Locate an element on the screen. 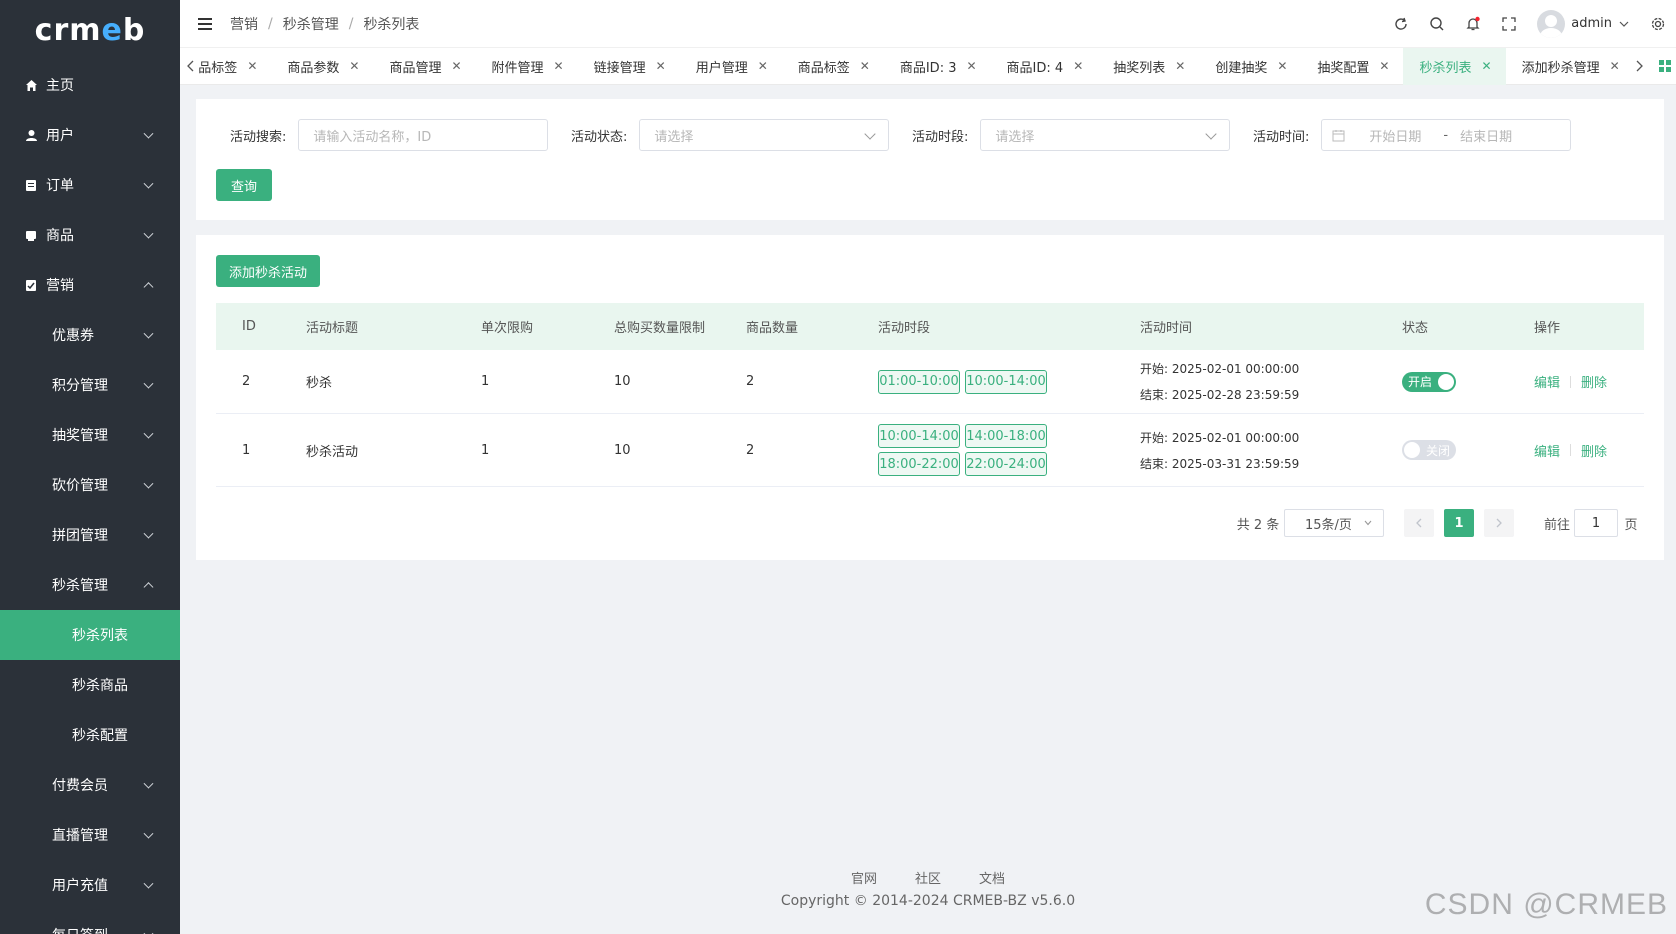  fullscreen-icon is located at coordinates (1509, 24).